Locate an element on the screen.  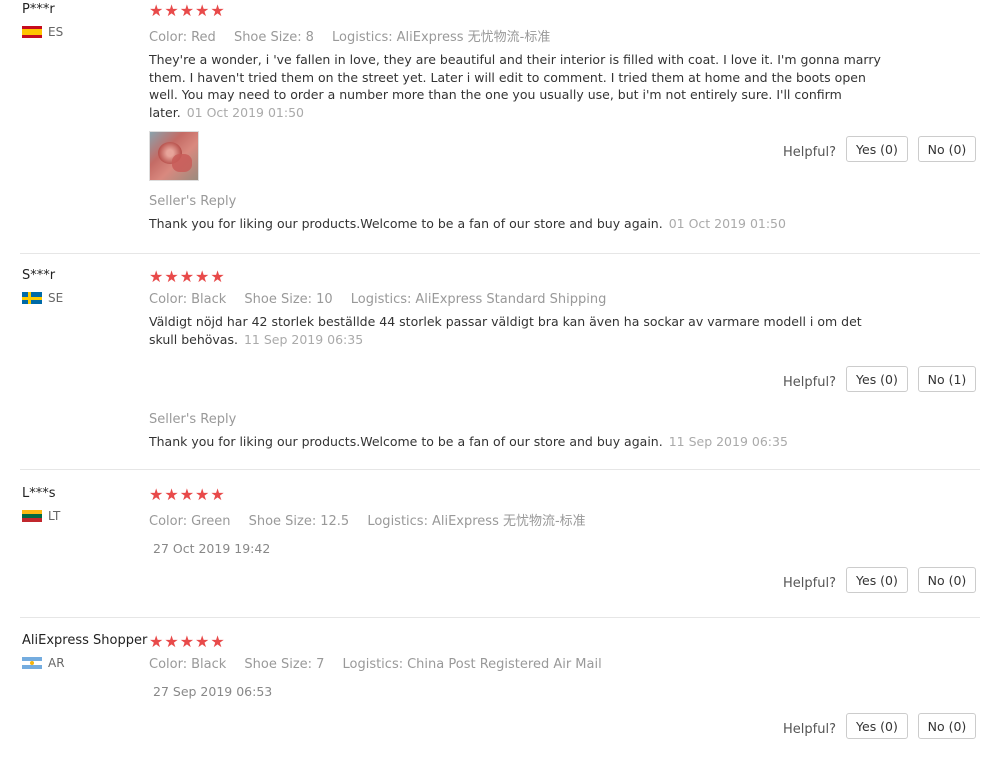
reviewer-name: S***r is located at coordinates (39, 275).